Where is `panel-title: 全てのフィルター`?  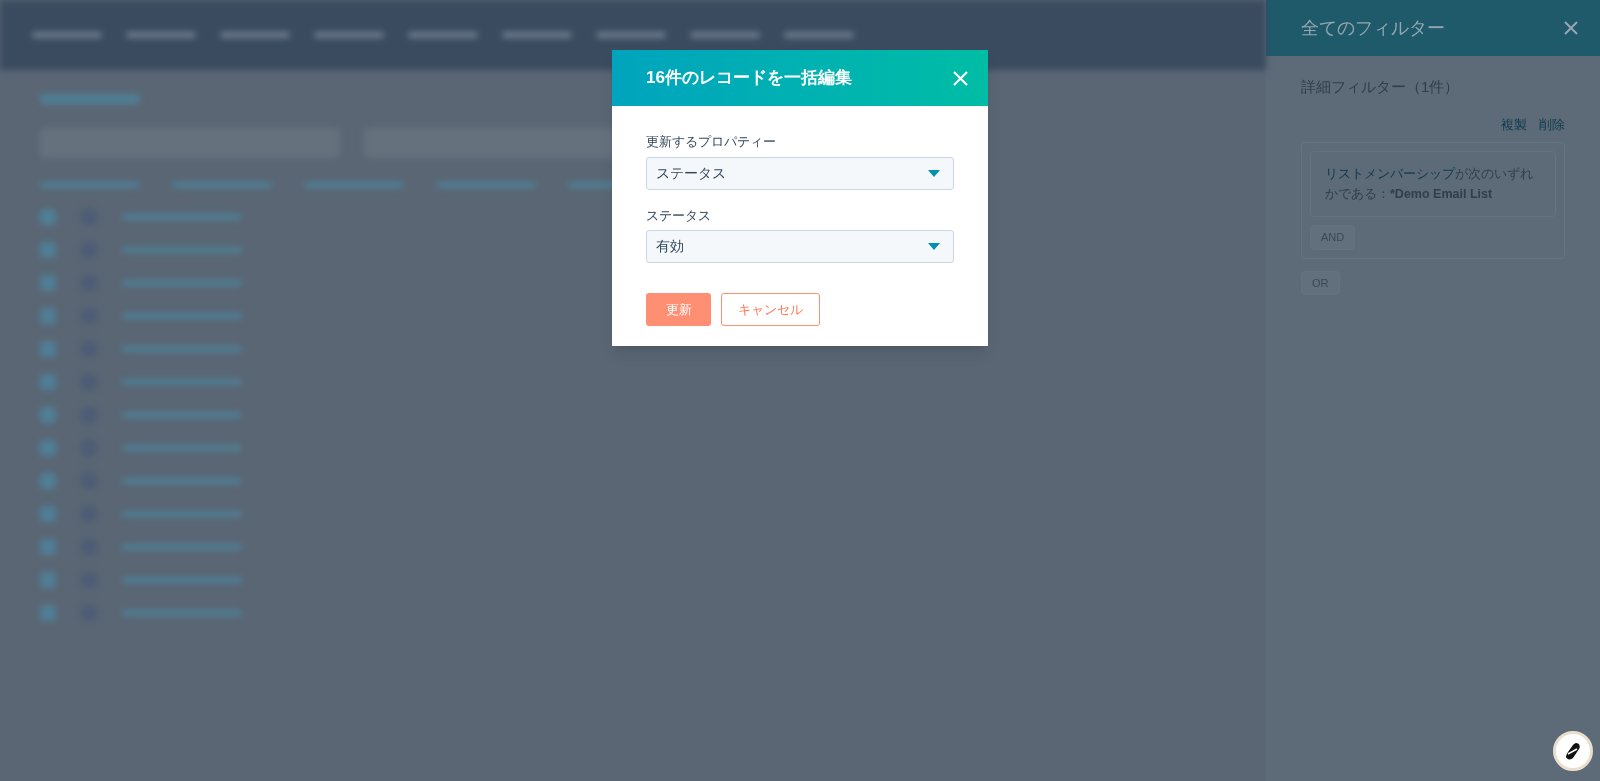
panel-title: 全てのフィルター is located at coordinates (1373, 28).